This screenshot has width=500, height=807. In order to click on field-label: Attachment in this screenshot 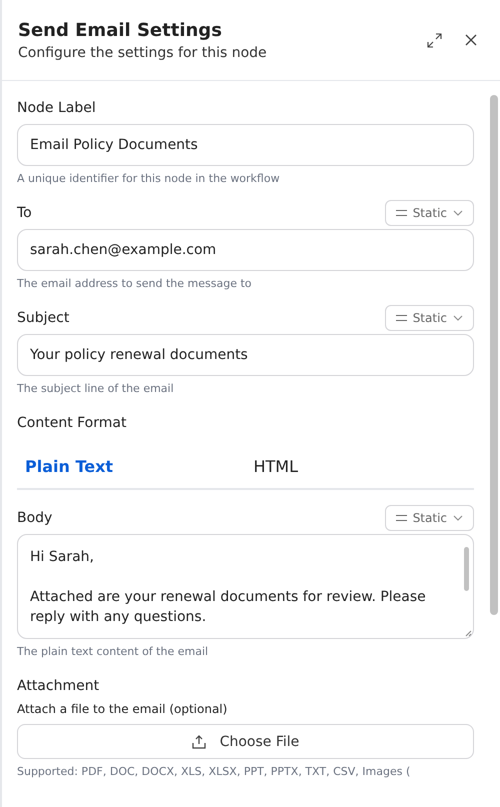, I will do `click(58, 686)`.